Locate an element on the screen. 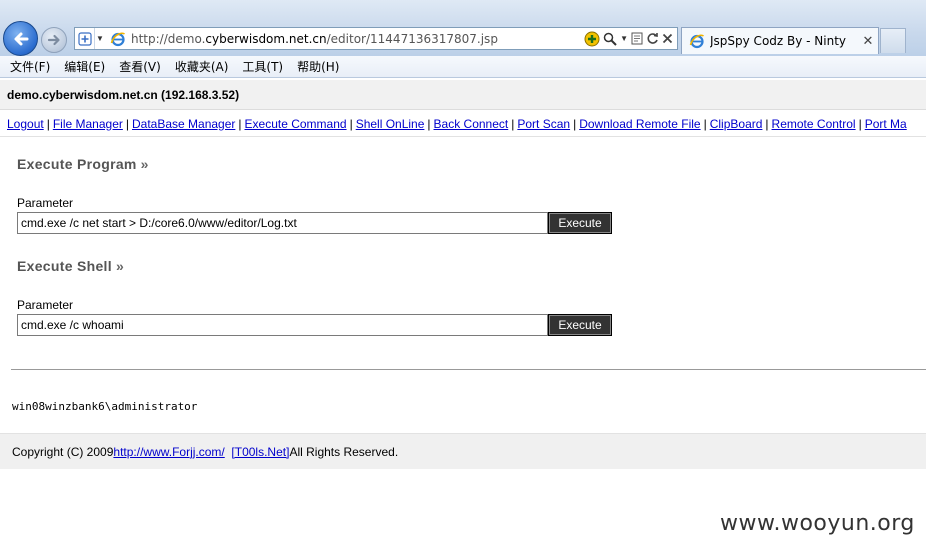 Image resolution: width=926 pixels, height=553 pixels. execute-shell-title-text: Execute Shell is located at coordinates (64, 266).